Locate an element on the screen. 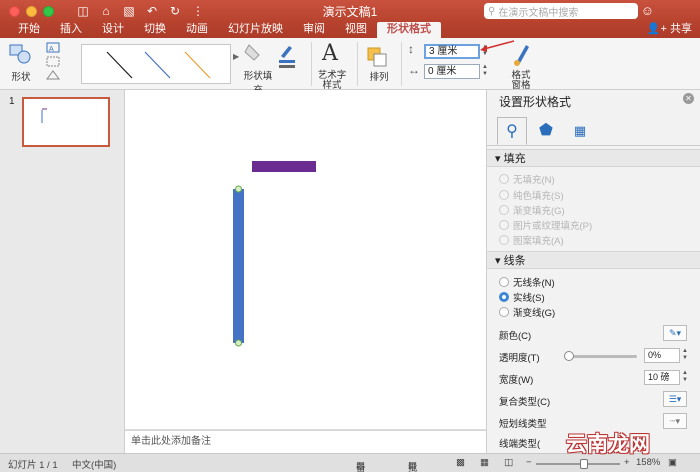 The image size is (700, 472). line-color-picker: ✎▾ is located at coordinates (675, 333).